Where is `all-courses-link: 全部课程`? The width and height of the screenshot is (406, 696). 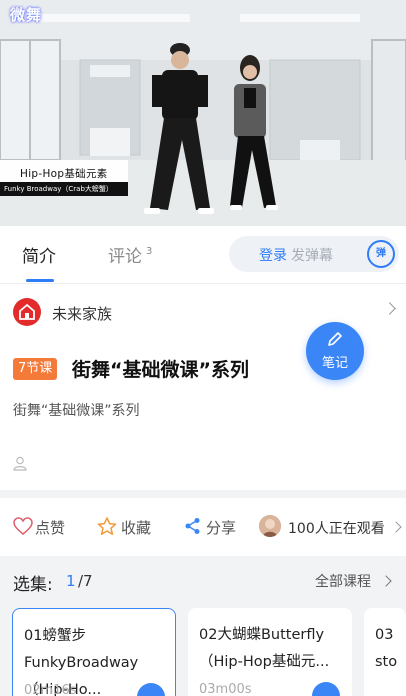 all-courses-link: 全部课程 is located at coordinates (343, 581).